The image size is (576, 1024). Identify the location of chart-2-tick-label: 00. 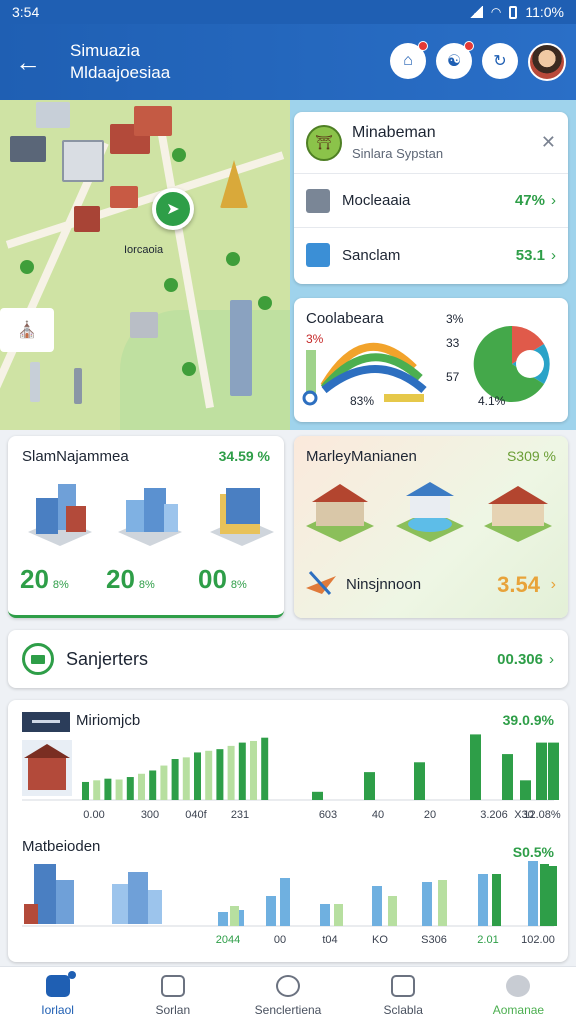
(280, 940).